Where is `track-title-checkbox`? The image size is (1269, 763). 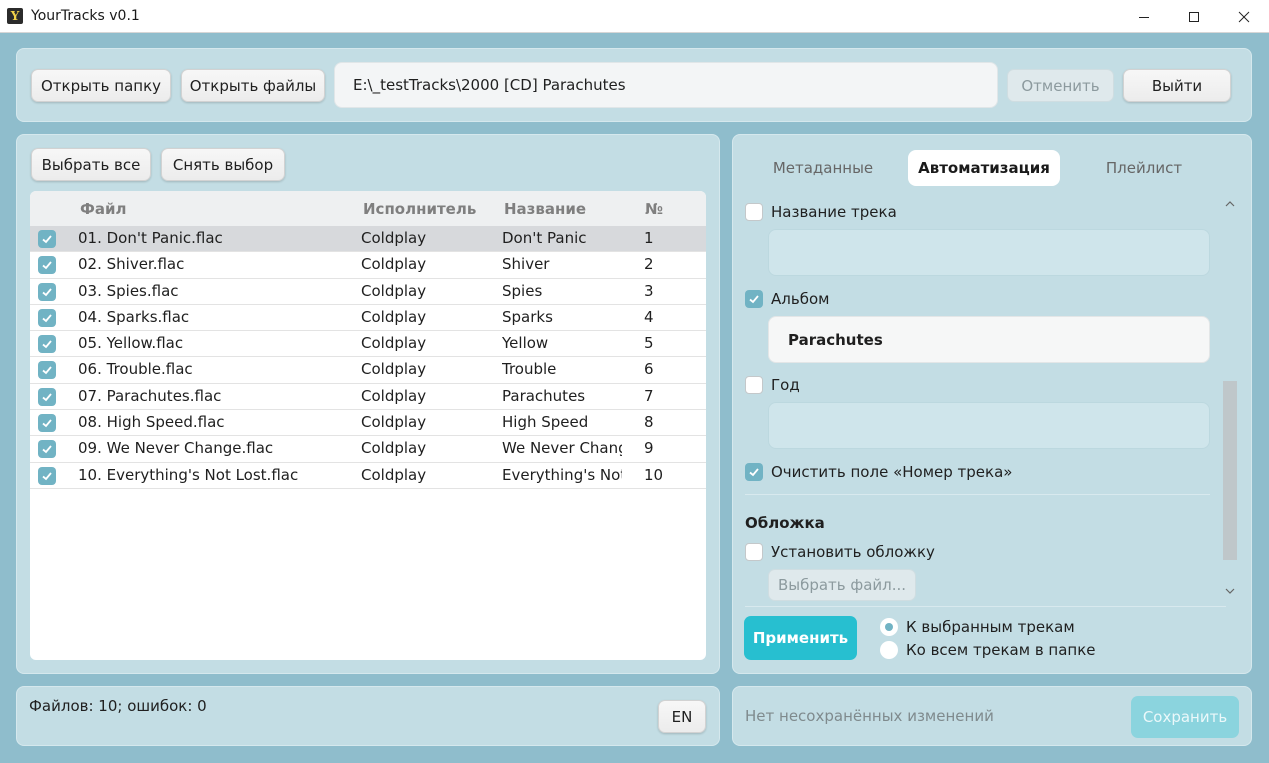 track-title-checkbox is located at coordinates (754, 212).